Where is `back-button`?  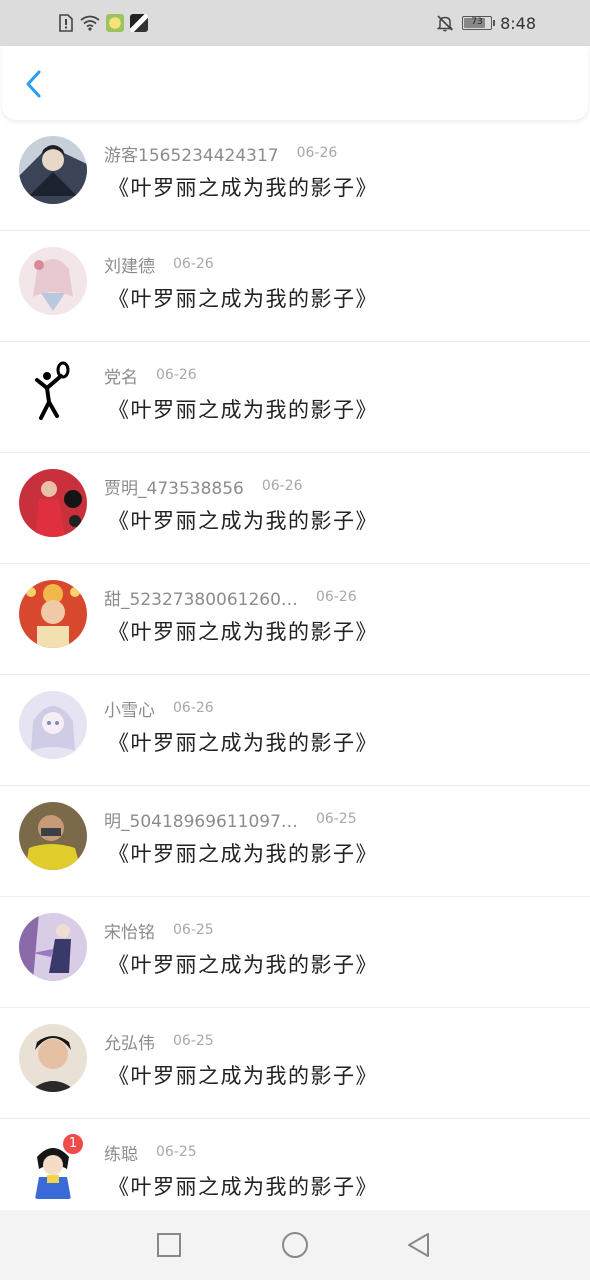 back-button is located at coordinates (35, 84).